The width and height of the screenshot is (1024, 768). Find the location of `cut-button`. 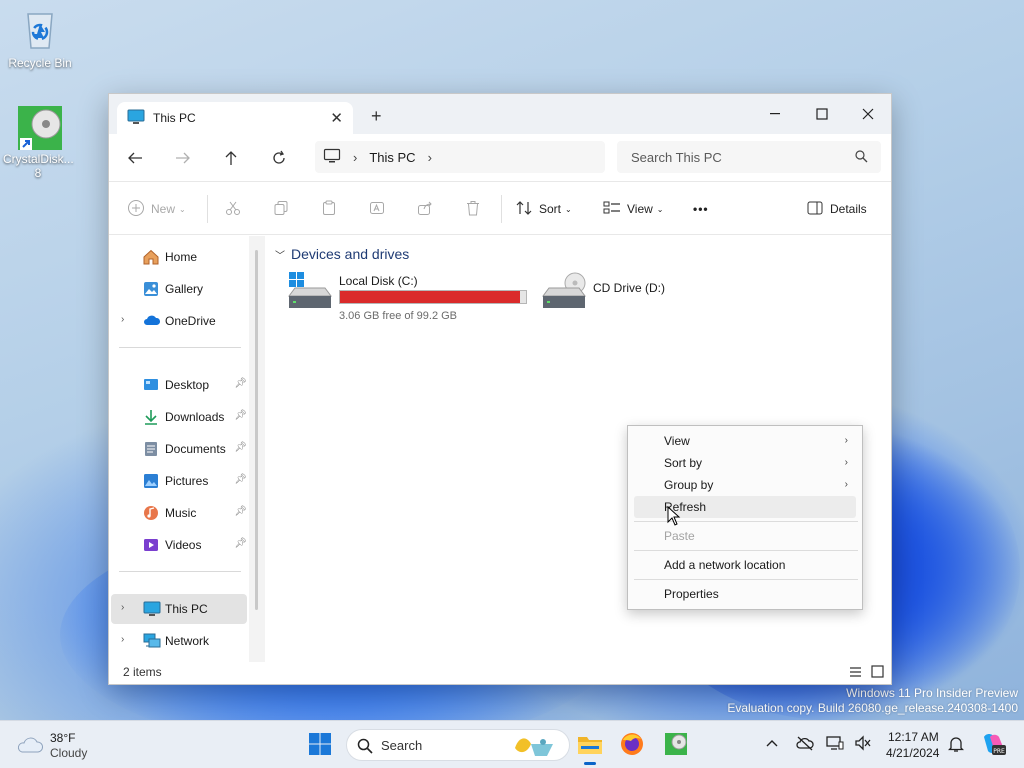

cut-button is located at coordinates (233, 209).